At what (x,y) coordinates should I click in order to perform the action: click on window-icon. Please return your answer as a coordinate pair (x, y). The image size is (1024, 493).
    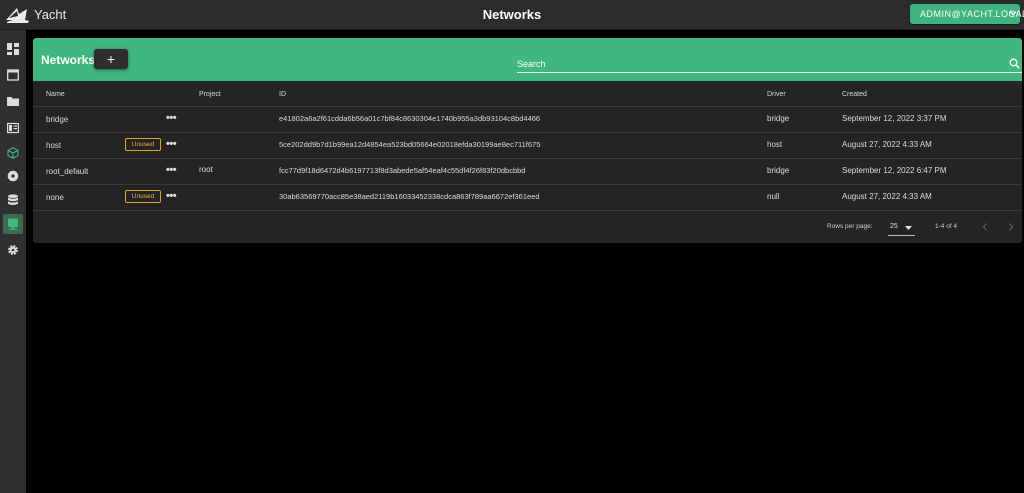
    Looking at the image, I should click on (13, 75).